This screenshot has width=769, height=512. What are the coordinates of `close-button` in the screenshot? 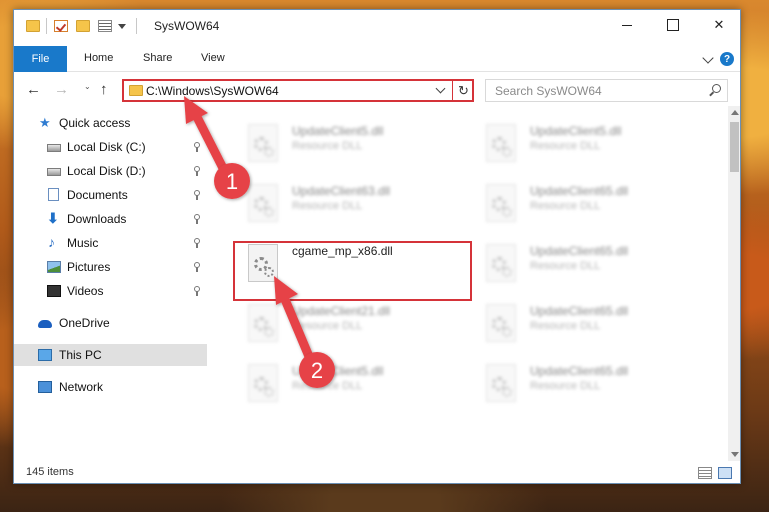 It's located at (718, 25).